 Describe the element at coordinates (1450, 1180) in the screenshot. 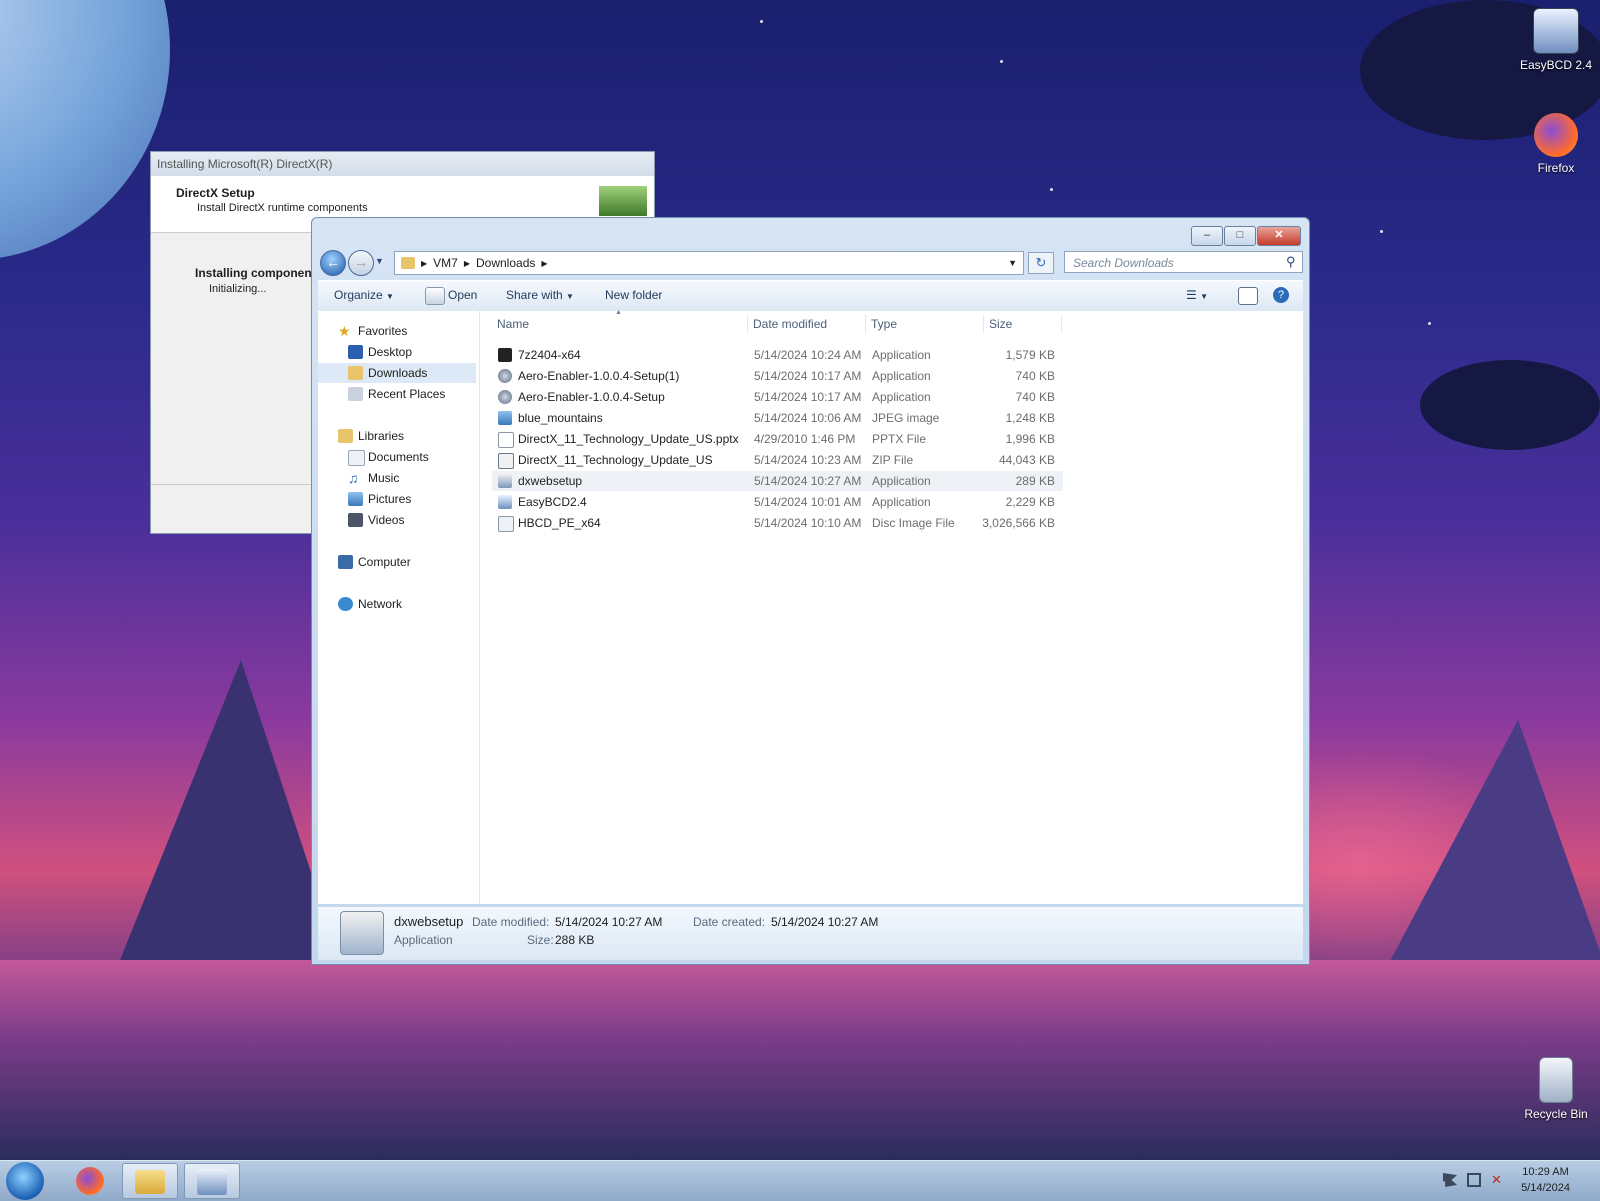

I see `action-center-flag-icon` at that location.